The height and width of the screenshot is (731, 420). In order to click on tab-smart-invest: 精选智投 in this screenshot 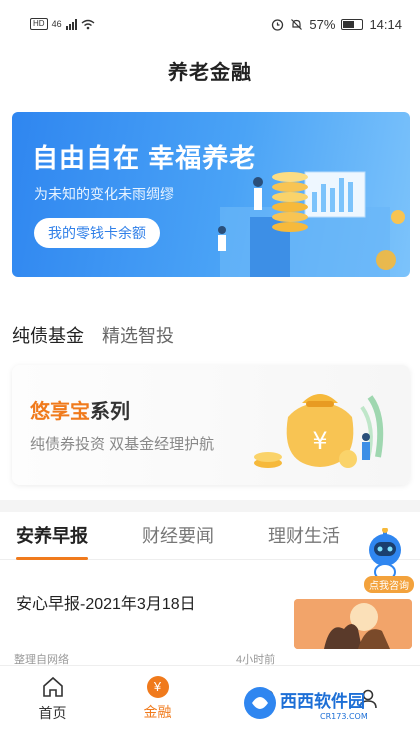, I will do `click(138, 335)`.